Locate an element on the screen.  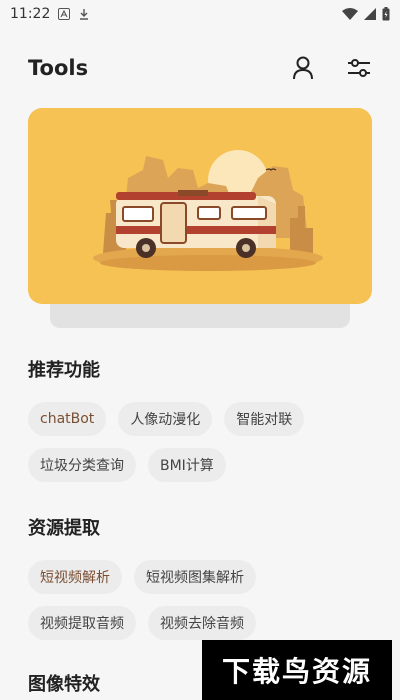
status-right is located at coordinates (366, 14).